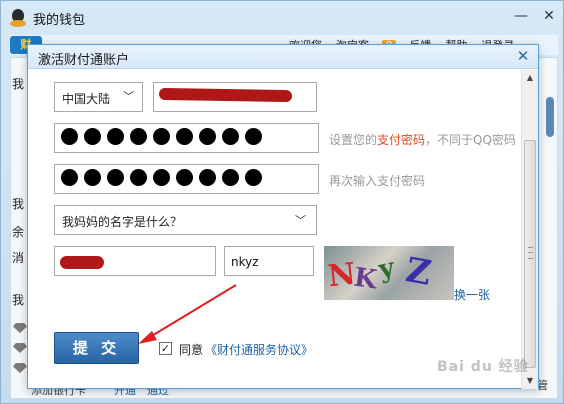 The height and width of the screenshot is (404, 564). Describe the element at coordinates (18, 84) in the screenshot. I see `side-label-1: 我` at that location.